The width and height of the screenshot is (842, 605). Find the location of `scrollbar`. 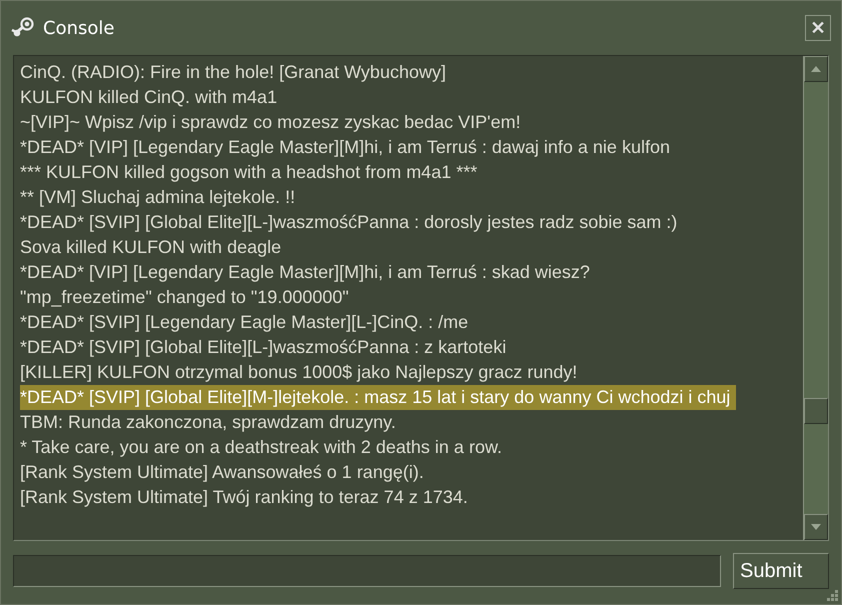

scrollbar is located at coordinates (815, 298).